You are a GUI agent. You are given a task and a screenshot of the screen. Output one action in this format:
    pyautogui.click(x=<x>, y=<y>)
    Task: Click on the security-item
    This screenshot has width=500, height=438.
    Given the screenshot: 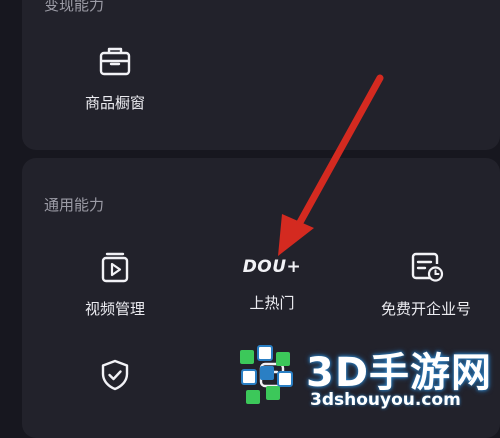 What is the action you would take?
    pyautogui.click(x=115, y=382)
    